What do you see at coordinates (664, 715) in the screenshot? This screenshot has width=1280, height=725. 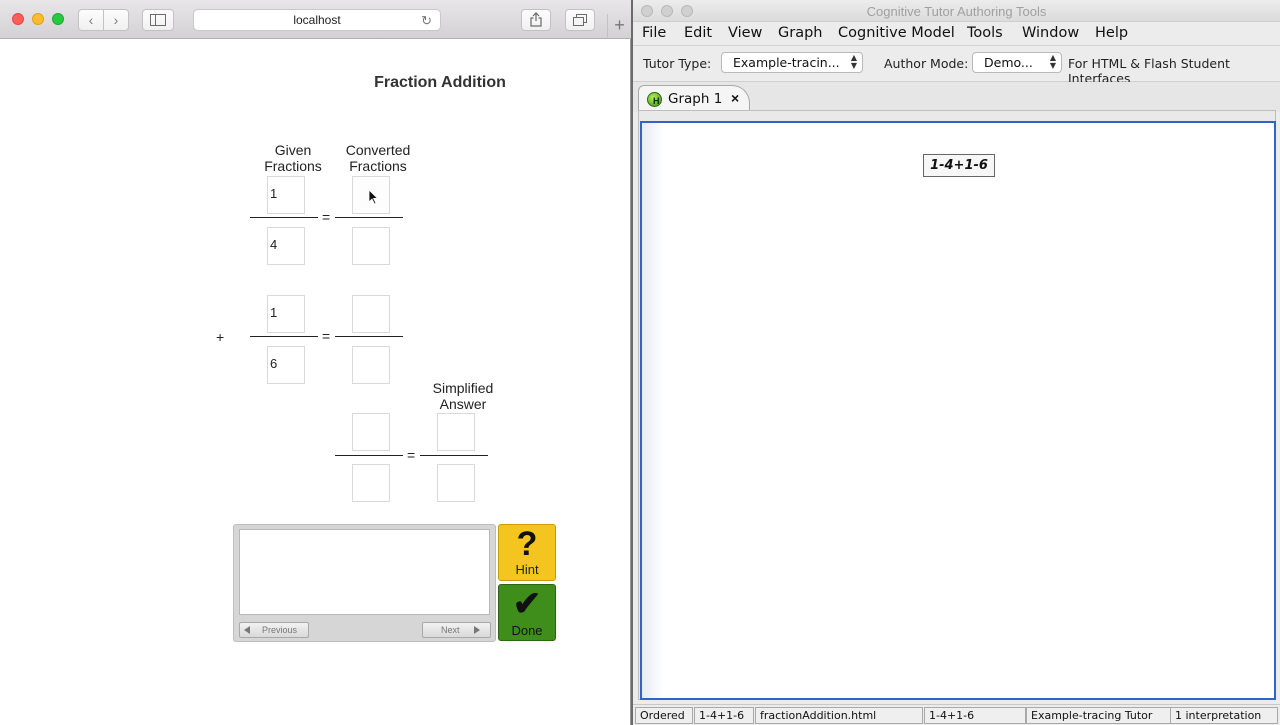 I see `status-ordering: Ordered` at bounding box center [664, 715].